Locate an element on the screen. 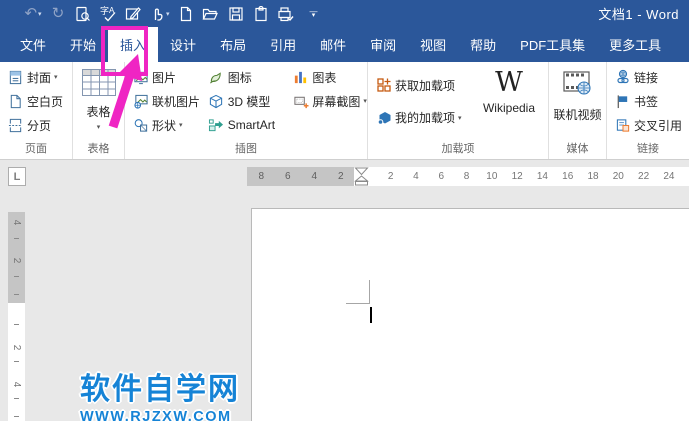  tab-pdf-tools: PDF工具集 is located at coordinates (552, 44).